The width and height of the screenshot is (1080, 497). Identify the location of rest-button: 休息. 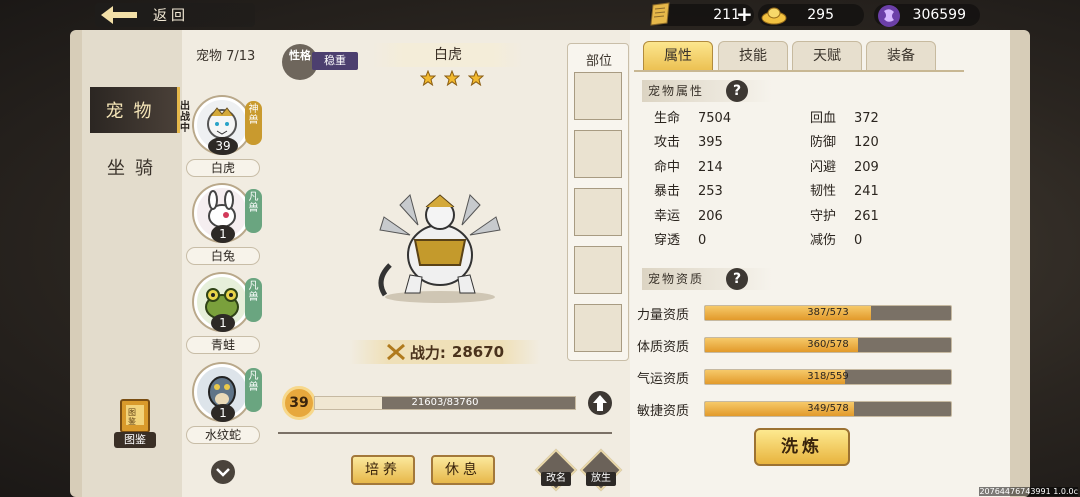
(463, 470).